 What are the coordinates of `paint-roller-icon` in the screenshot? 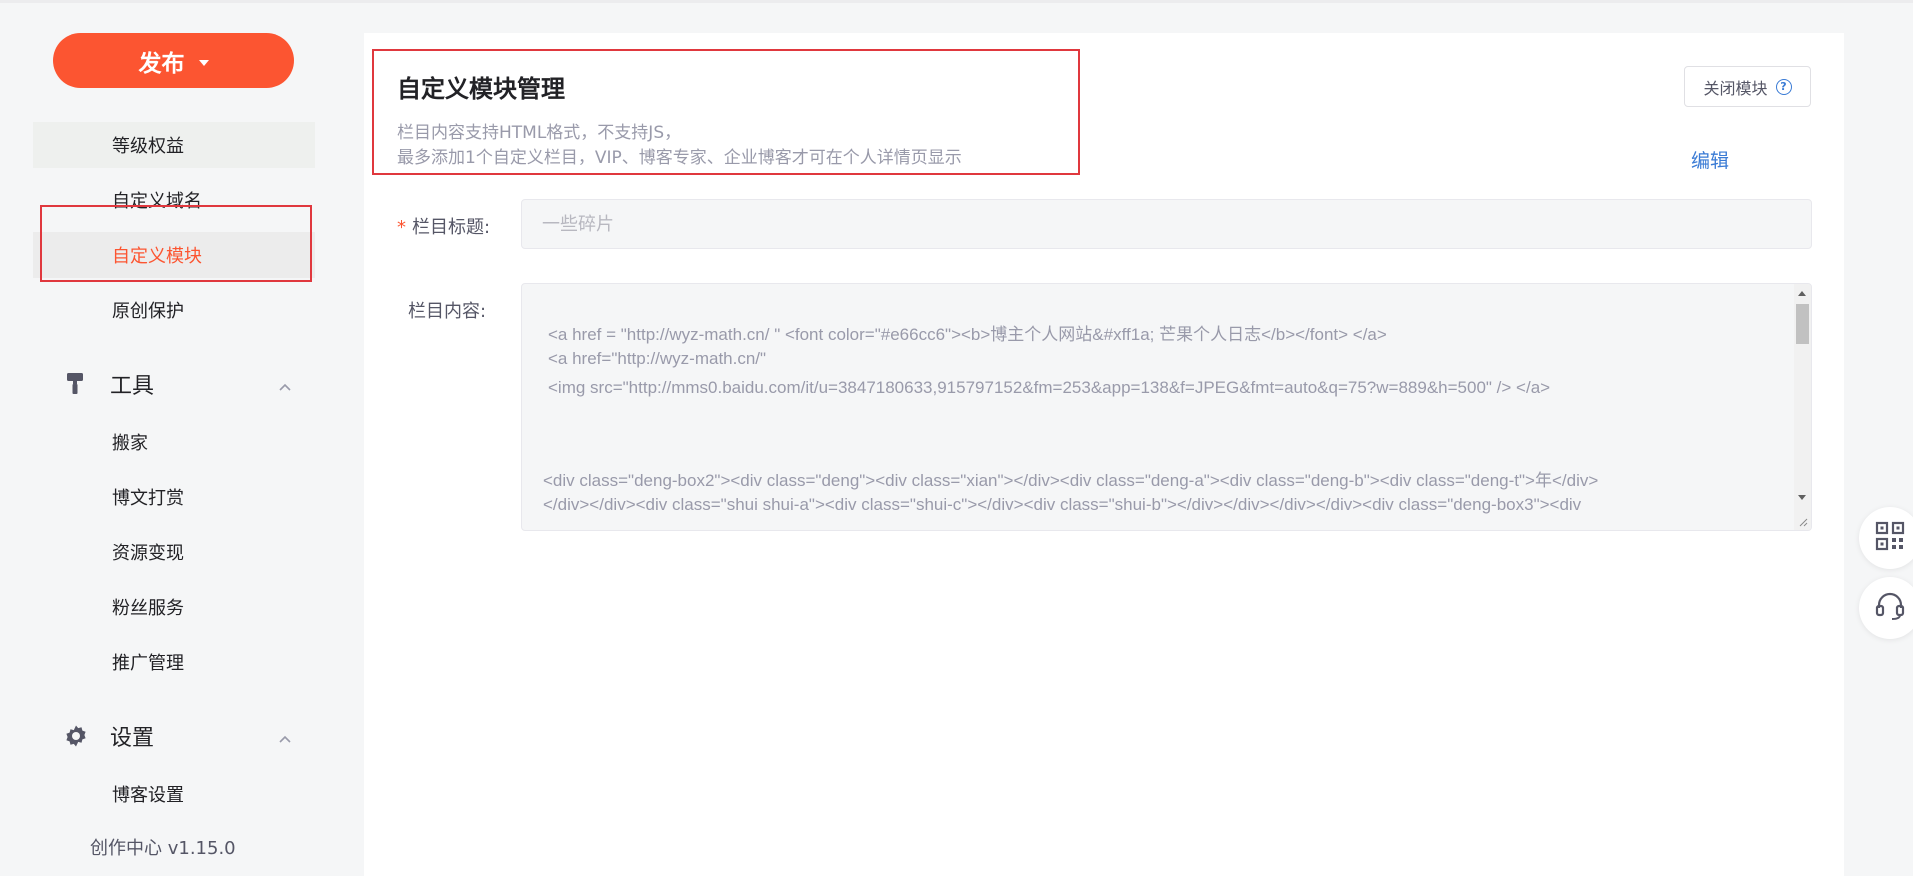 It's located at (76, 384).